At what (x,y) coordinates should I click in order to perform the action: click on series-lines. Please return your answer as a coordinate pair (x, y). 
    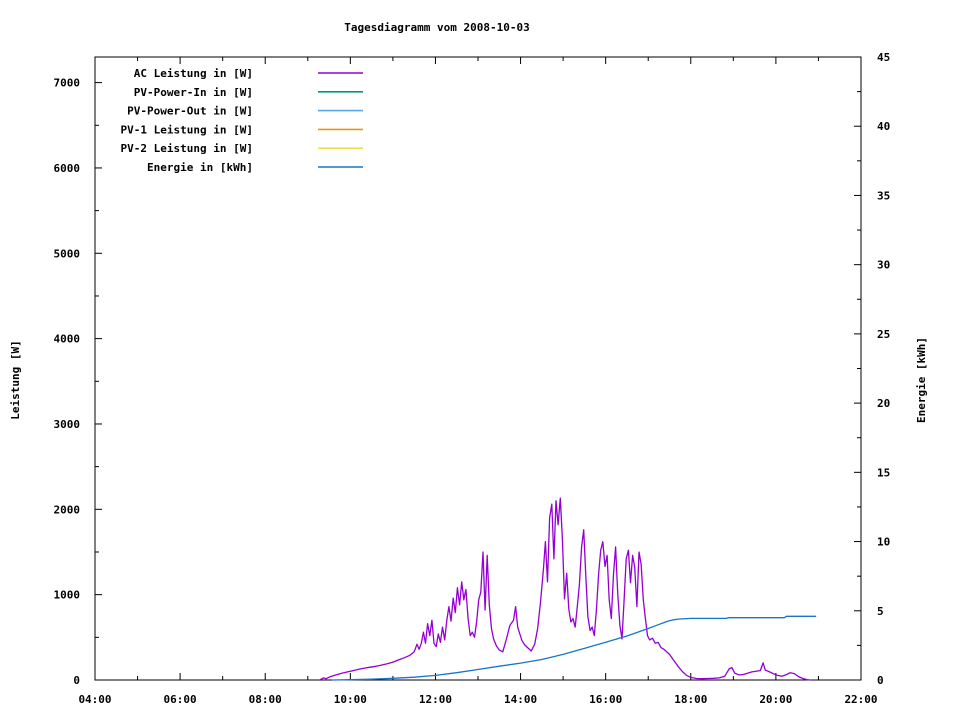
    Looking at the image, I should click on (568, 589).